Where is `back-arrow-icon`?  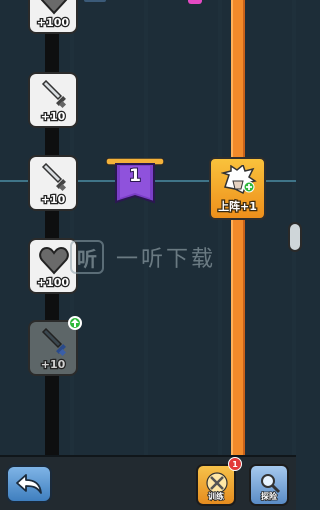 back-arrow-icon is located at coordinates (29, 484).